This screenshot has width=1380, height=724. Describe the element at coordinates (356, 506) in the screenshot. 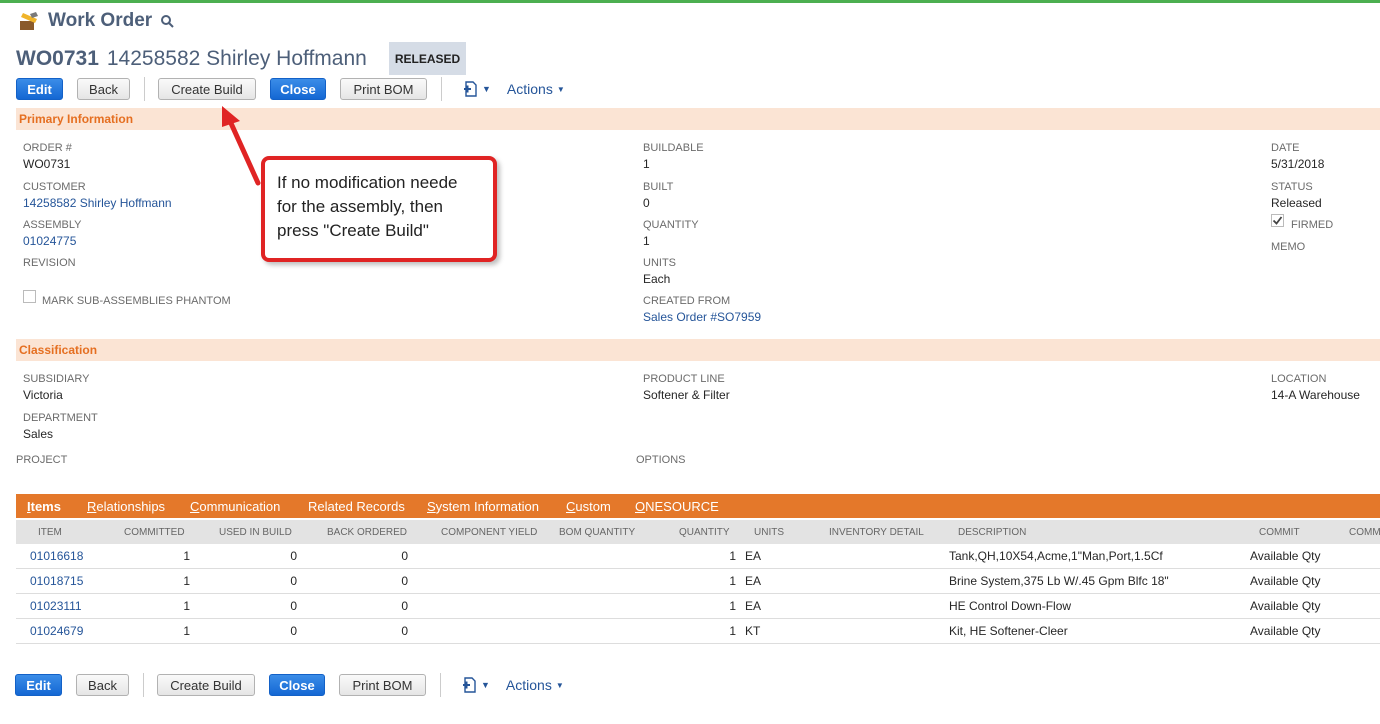

I see `tab-related-records: Related Records` at that location.